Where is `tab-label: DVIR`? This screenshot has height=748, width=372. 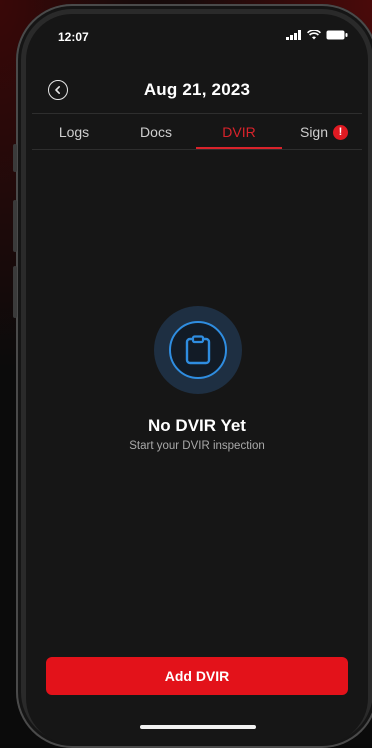
tab-label: DVIR is located at coordinates (239, 132).